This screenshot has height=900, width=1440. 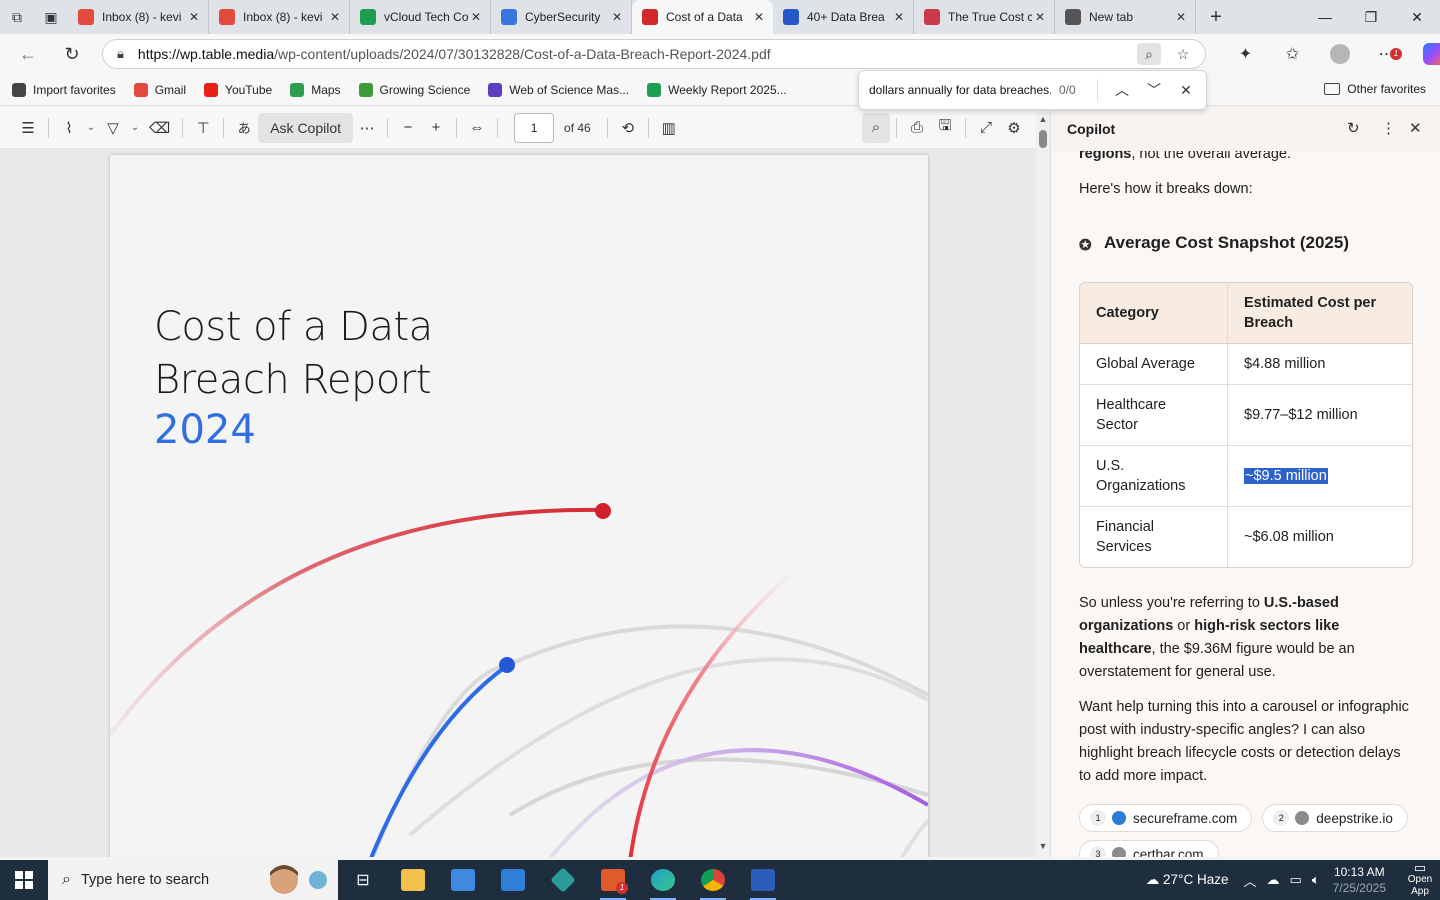 What do you see at coordinates (613, 880) in the screenshot?
I see `zoom-icon: 1` at bounding box center [613, 880].